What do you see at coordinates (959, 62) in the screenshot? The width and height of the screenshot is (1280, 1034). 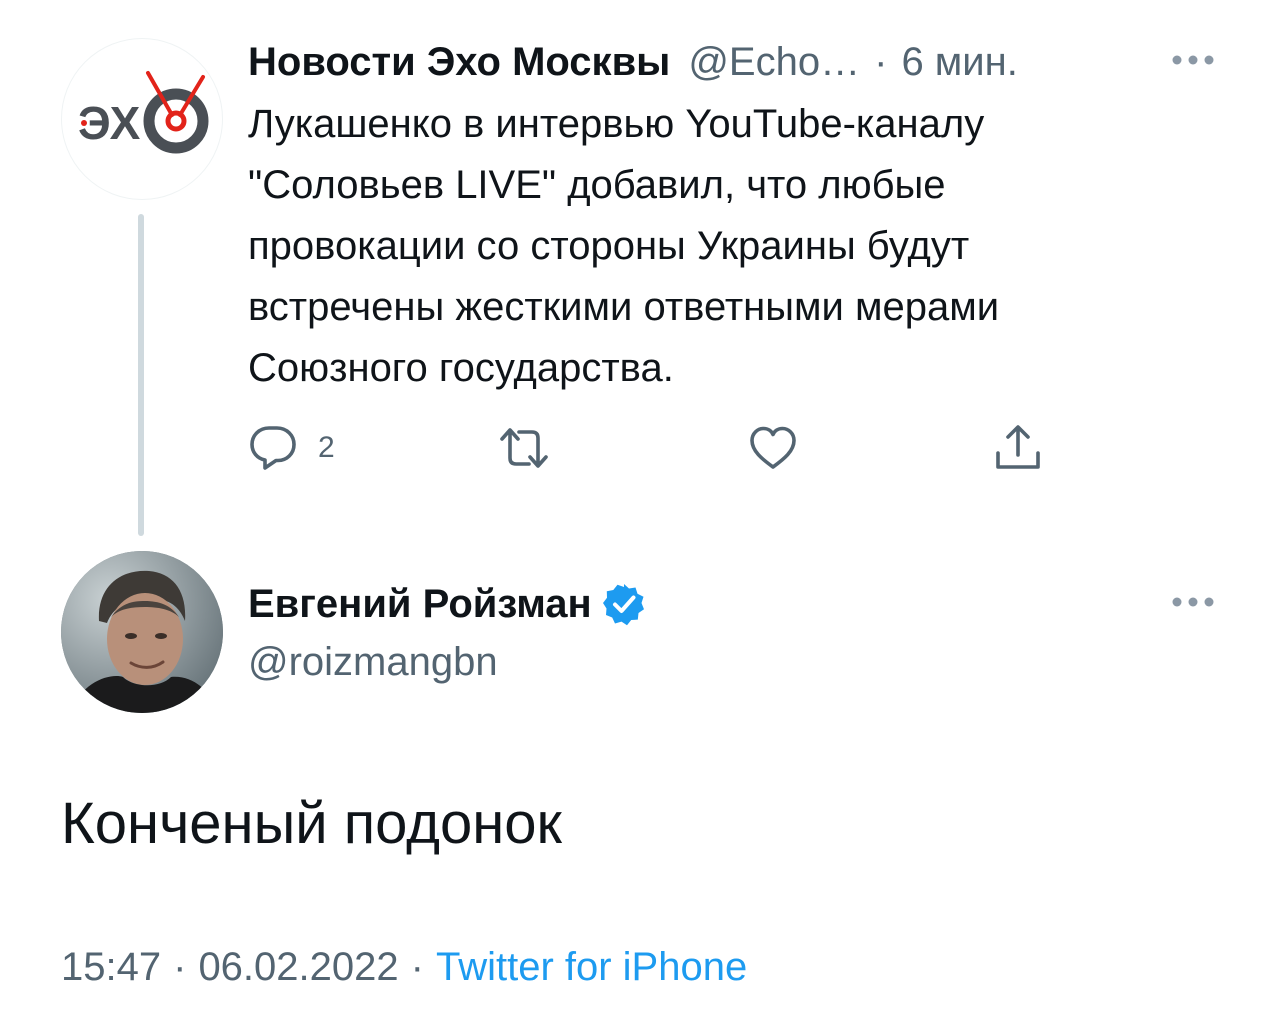 I see `parent-tweet-time: 6 мин.` at bounding box center [959, 62].